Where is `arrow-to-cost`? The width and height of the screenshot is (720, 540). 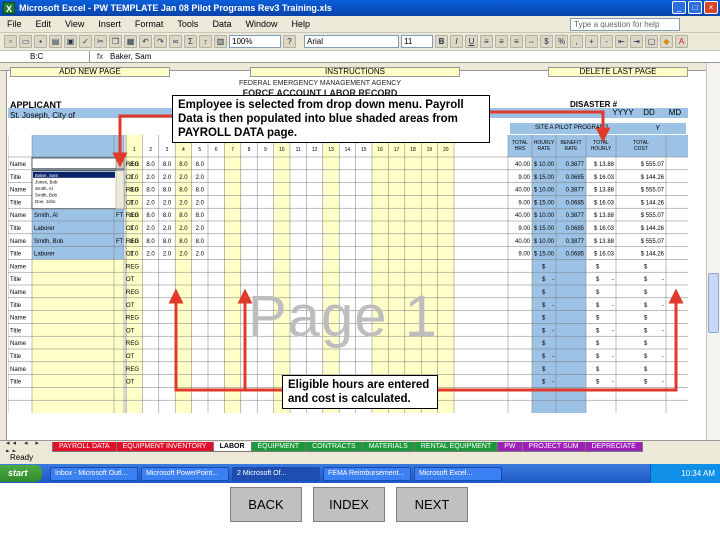
arrow-to-cost is located at coordinates (561, 340).